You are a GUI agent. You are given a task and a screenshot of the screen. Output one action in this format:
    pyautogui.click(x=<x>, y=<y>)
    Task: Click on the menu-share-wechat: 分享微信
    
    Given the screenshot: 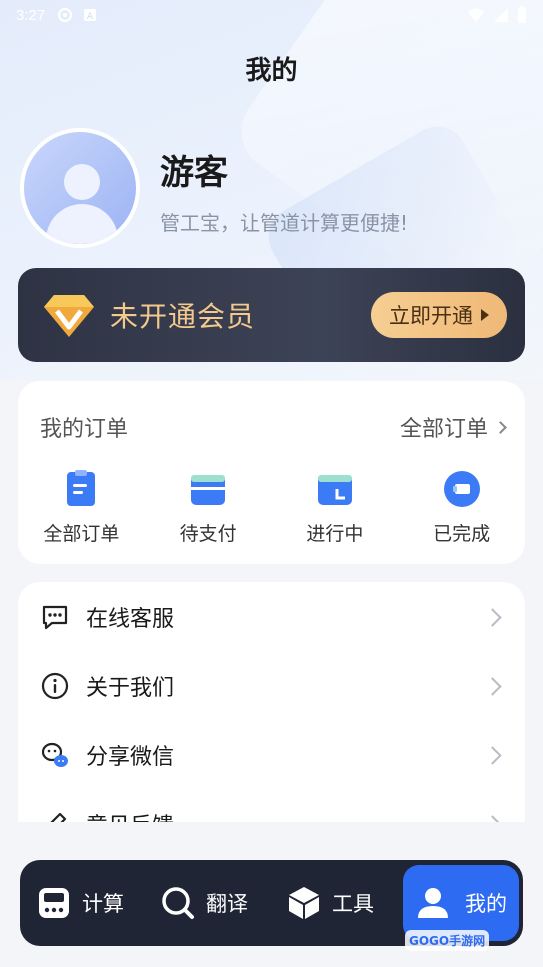 What is the action you would take?
    pyautogui.click(x=271, y=755)
    